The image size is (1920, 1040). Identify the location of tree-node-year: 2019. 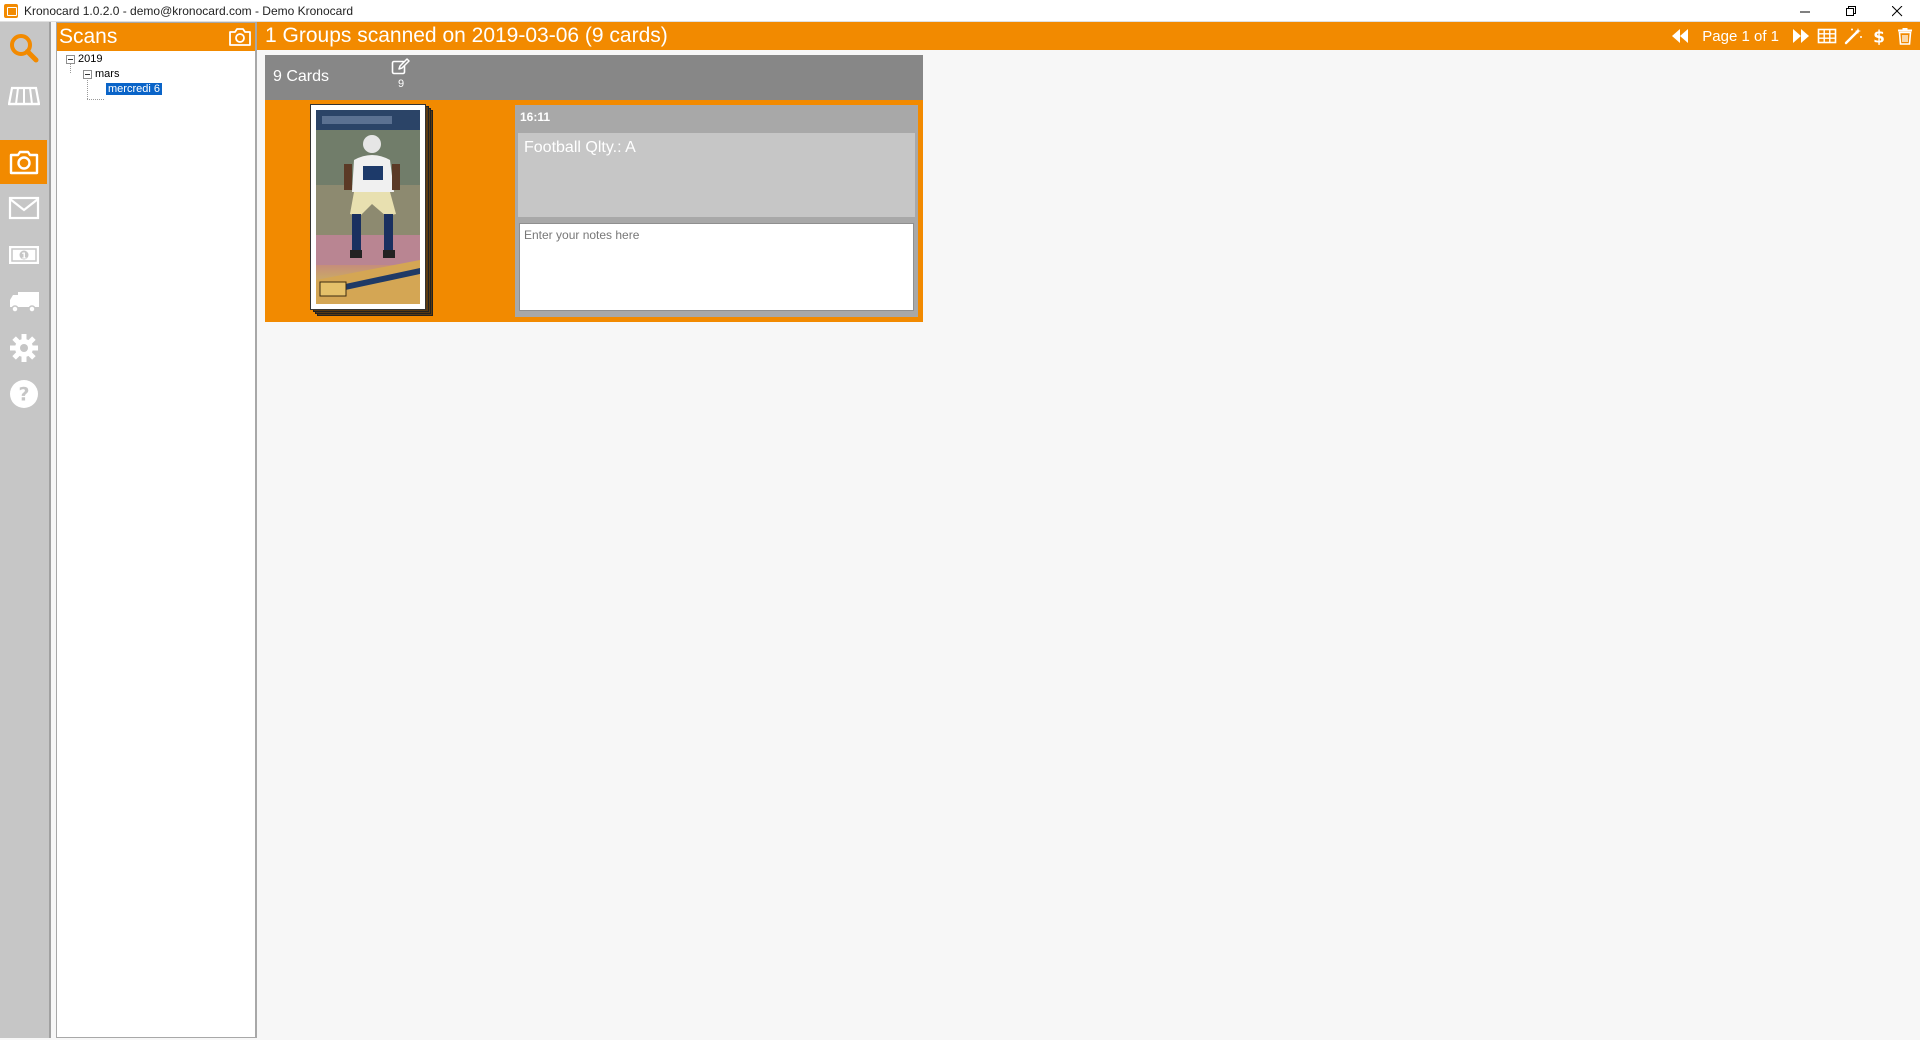
(84, 59).